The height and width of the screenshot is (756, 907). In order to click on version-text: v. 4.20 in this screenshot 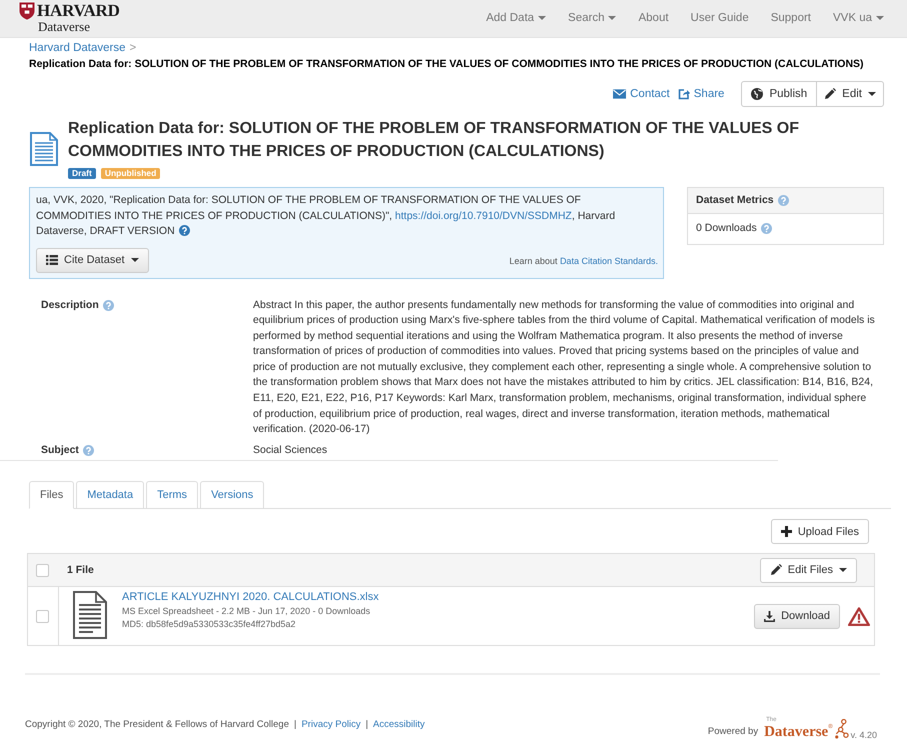, I will do `click(863, 735)`.